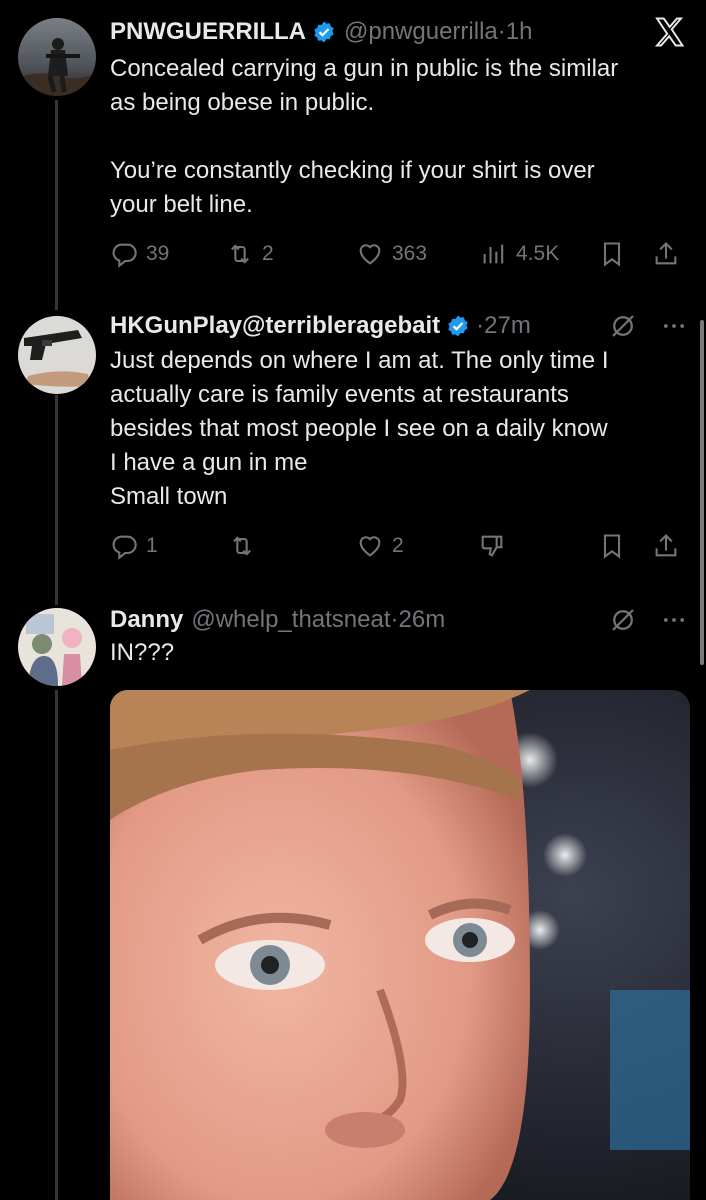 This screenshot has height=1200, width=706. Describe the element at coordinates (139, 254) in the screenshot. I see `reply-button: 39` at that location.